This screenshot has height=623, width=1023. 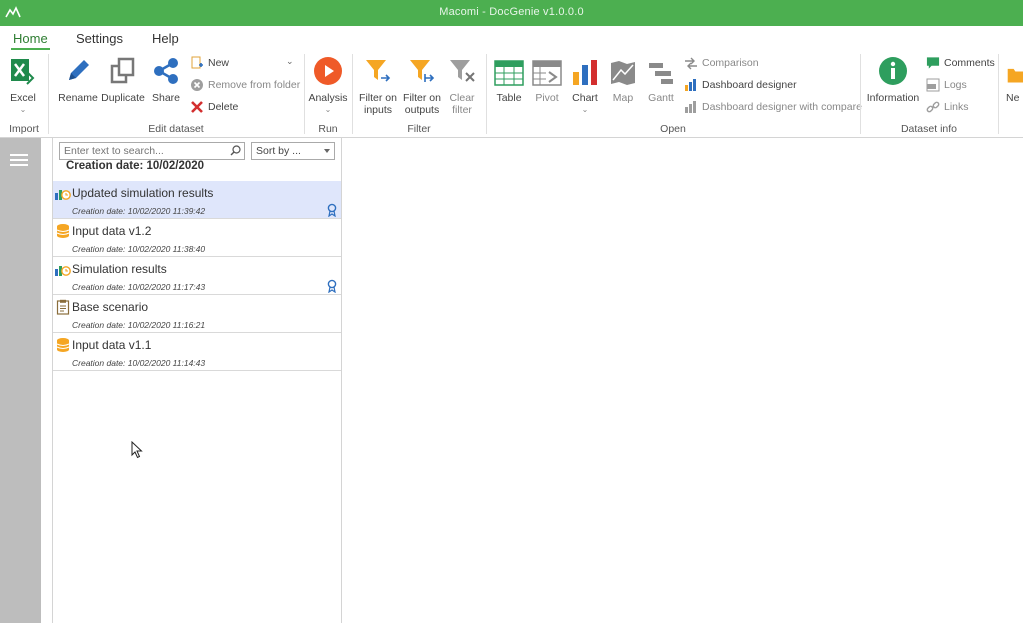 What do you see at coordinates (99, 38) in the screenshot?
I see `tab-settings: Settings` at bounding box center [99, 38].